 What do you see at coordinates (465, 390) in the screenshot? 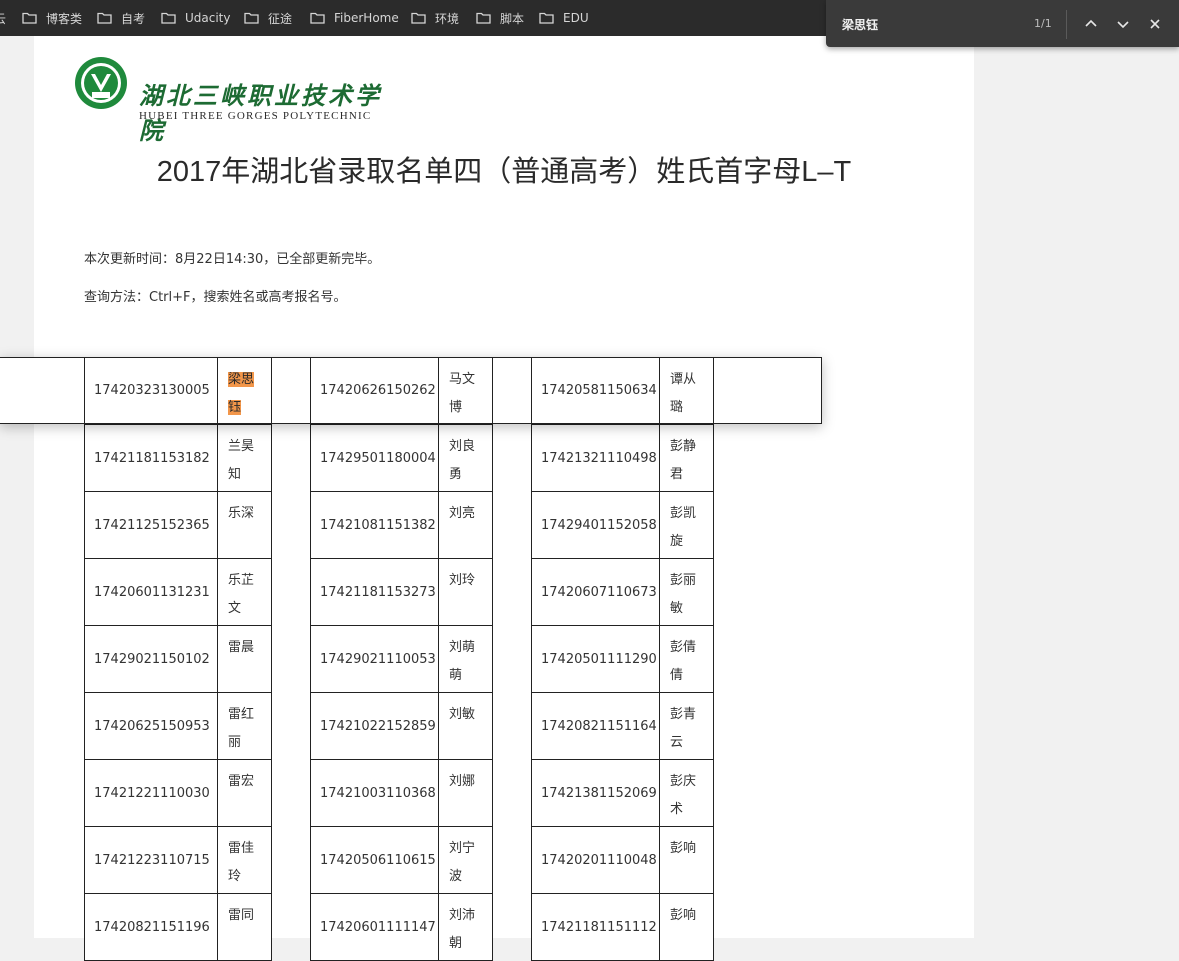
I see `student-name-cell: 马文博` at bounding box center [465, 390].